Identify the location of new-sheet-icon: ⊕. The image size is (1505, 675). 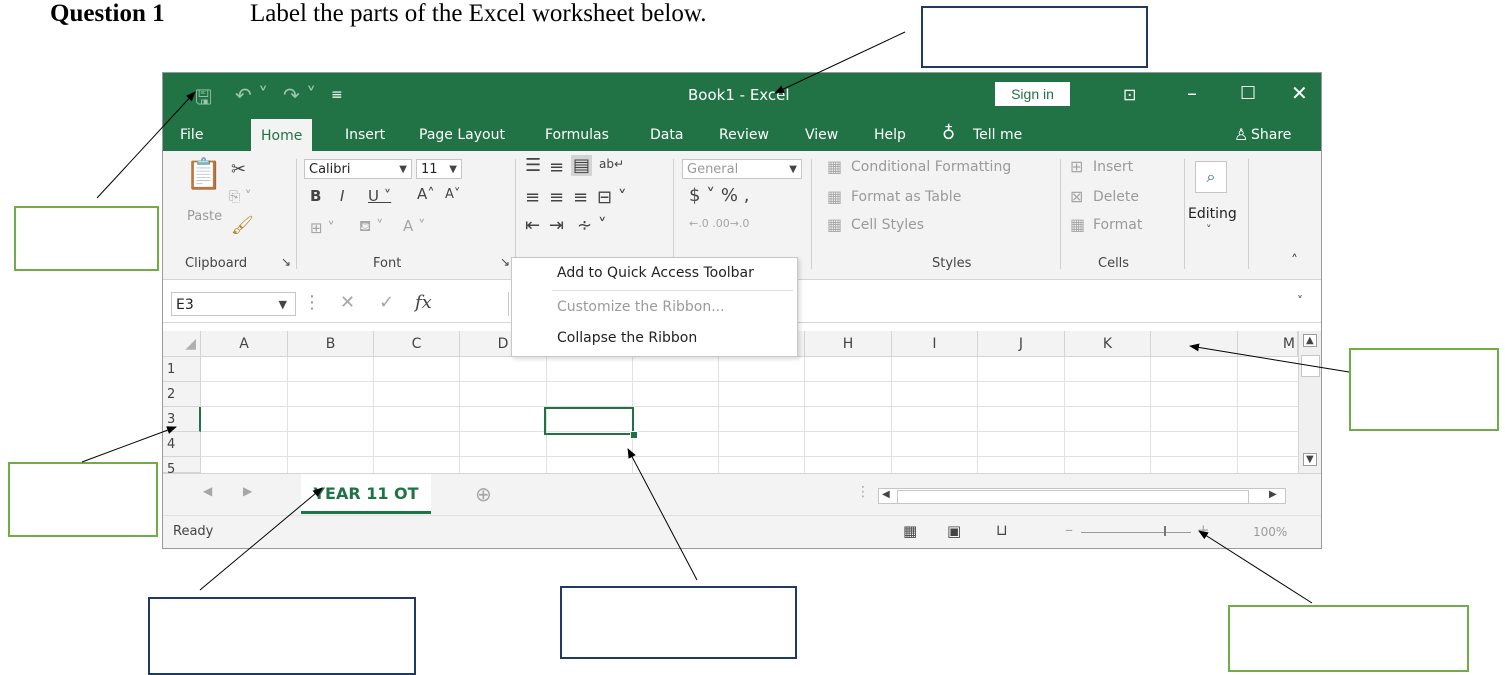
(483, 494).